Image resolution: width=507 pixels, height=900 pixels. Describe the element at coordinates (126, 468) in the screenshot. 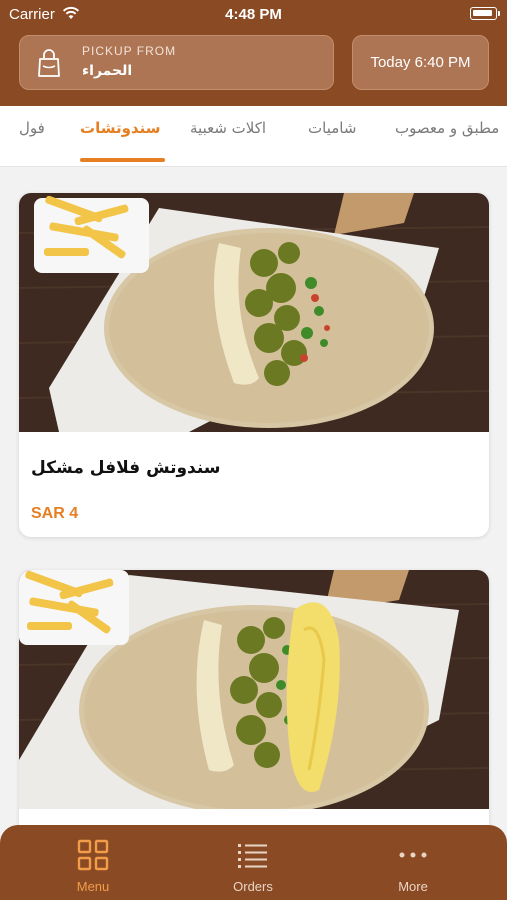

I see `product-name: سندوتش فلافل مشكل` at that location.